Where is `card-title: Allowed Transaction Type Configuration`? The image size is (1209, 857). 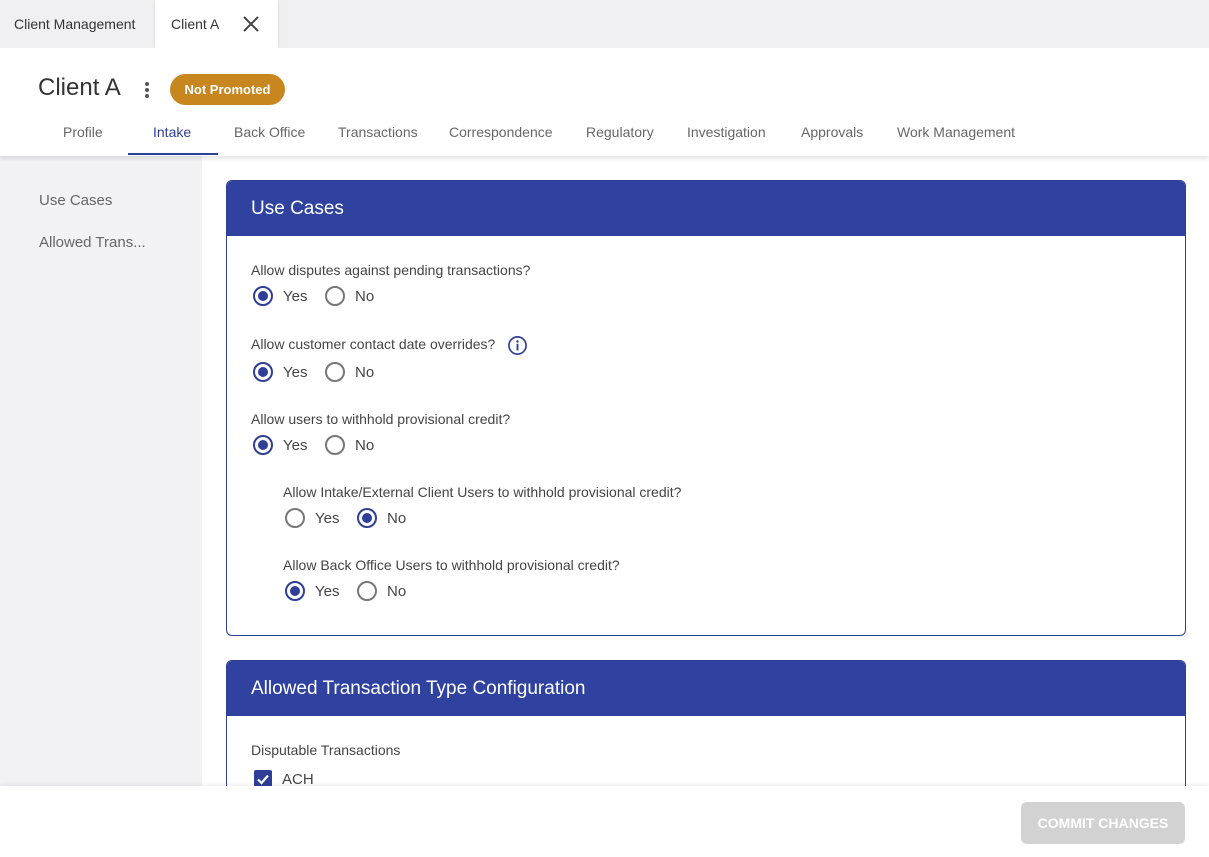
card-title: Allowed Transaction Type Configuration is located at coordinates (706, 688).